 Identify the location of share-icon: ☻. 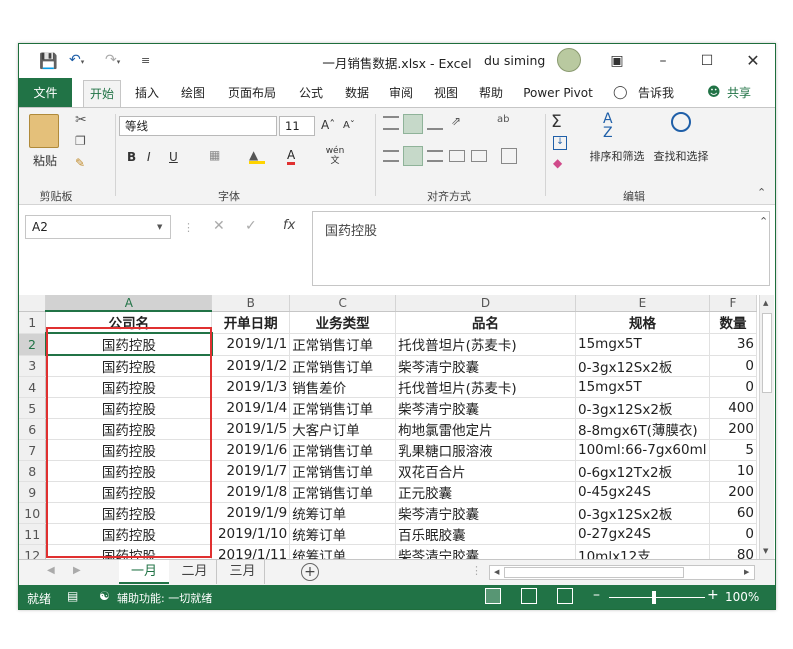
(714, 92).